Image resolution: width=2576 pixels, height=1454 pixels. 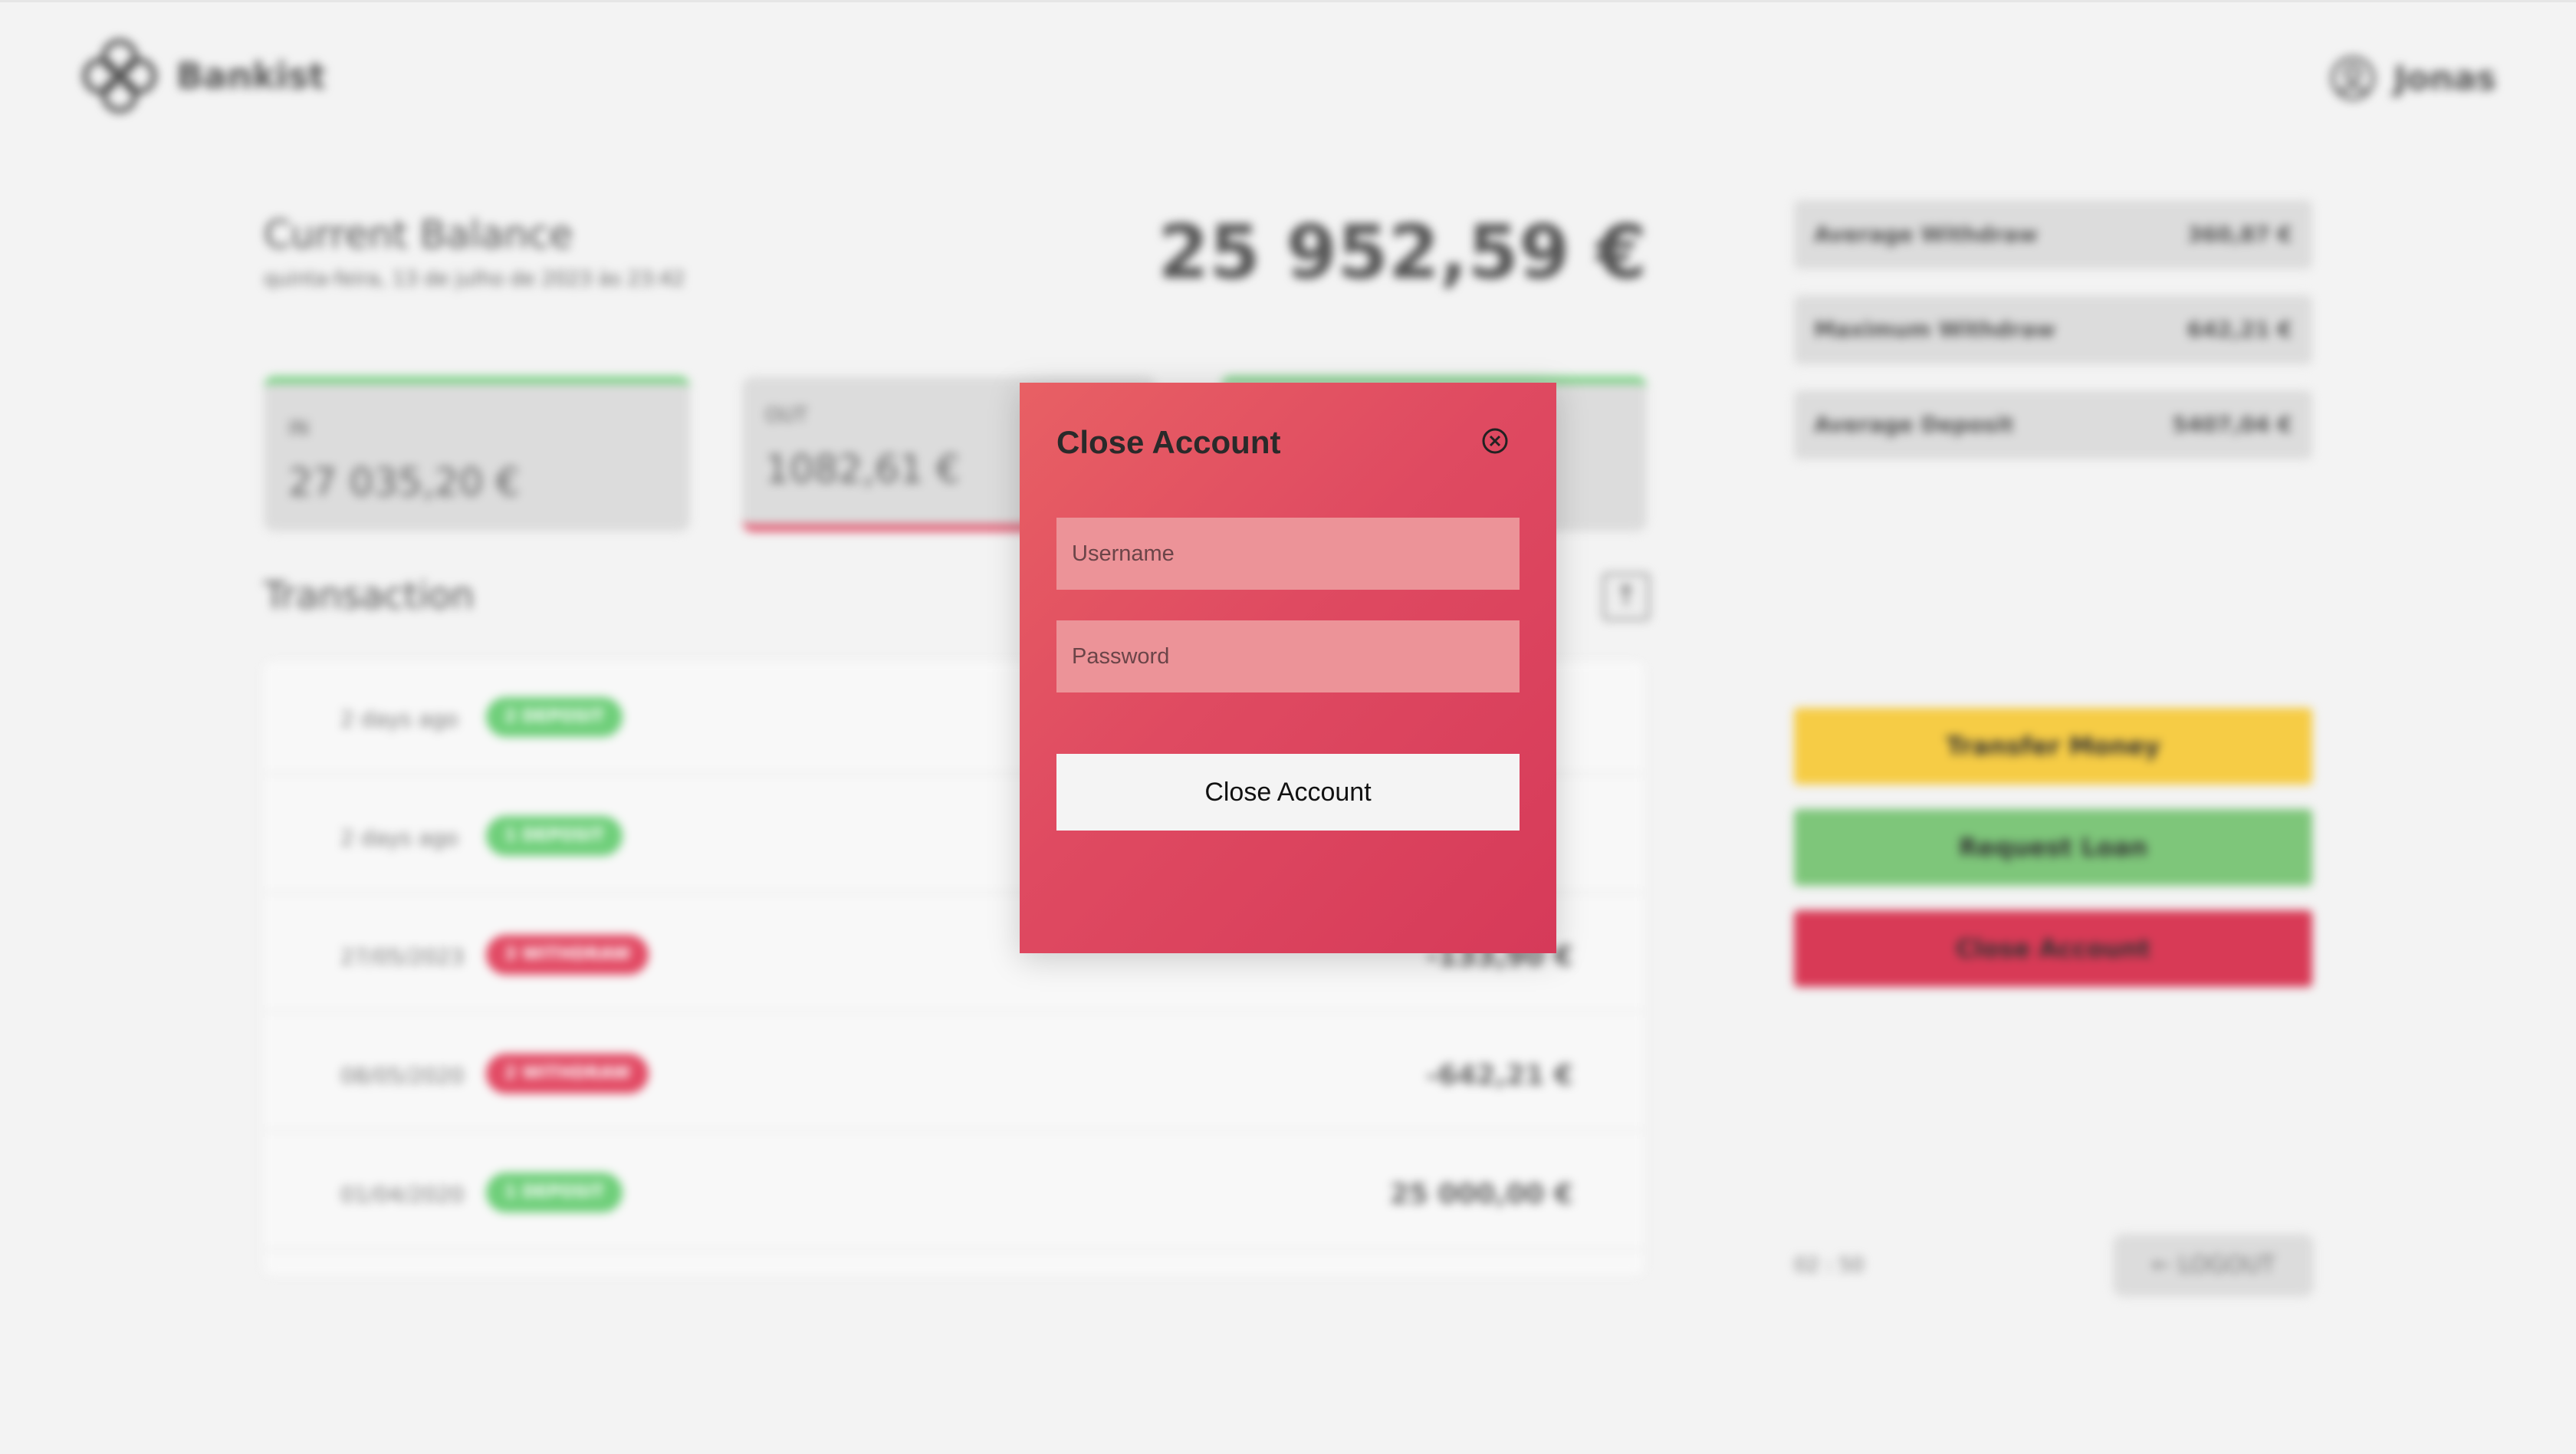 I want to click on close-account-button: Close Account, so click(x=2053, y=948).